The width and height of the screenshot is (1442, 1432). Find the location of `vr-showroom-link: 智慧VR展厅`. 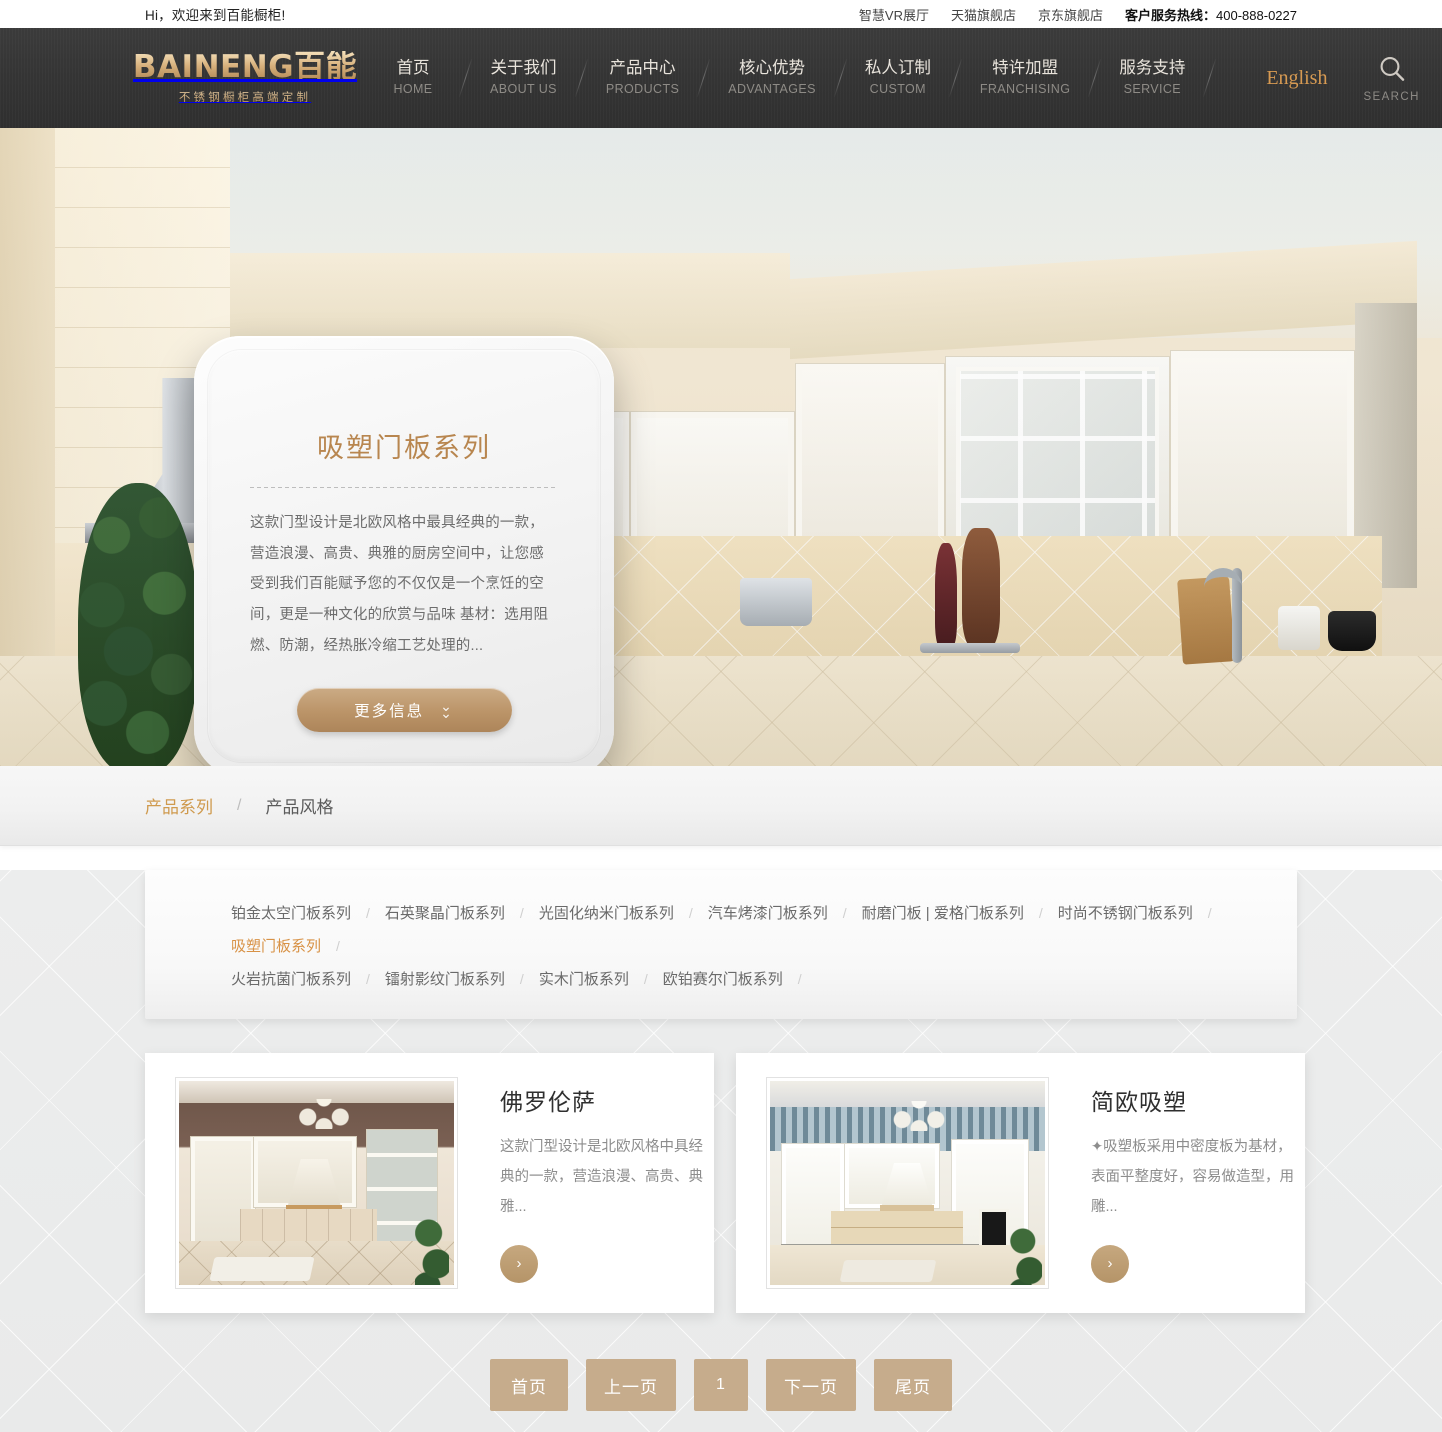

vr-showroom-link: 智慧VR展厅 is located at coordinates (894, 14).